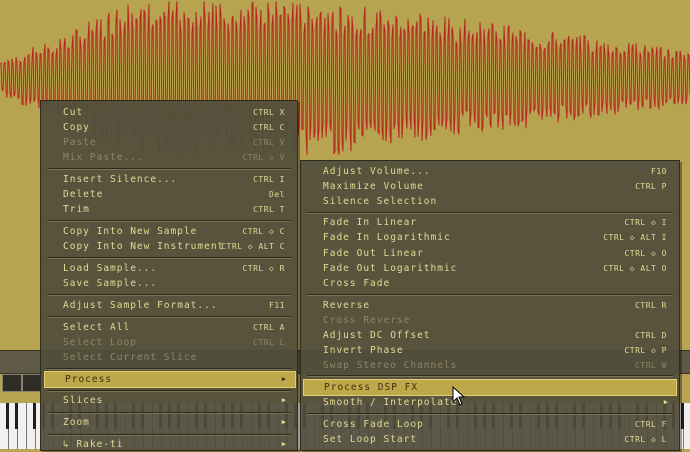 The image size is (690, 452). What do you see at coordinates (32, 383) in the screenshot?
I see `zoom-in-button` at bounding box center [32, 383].